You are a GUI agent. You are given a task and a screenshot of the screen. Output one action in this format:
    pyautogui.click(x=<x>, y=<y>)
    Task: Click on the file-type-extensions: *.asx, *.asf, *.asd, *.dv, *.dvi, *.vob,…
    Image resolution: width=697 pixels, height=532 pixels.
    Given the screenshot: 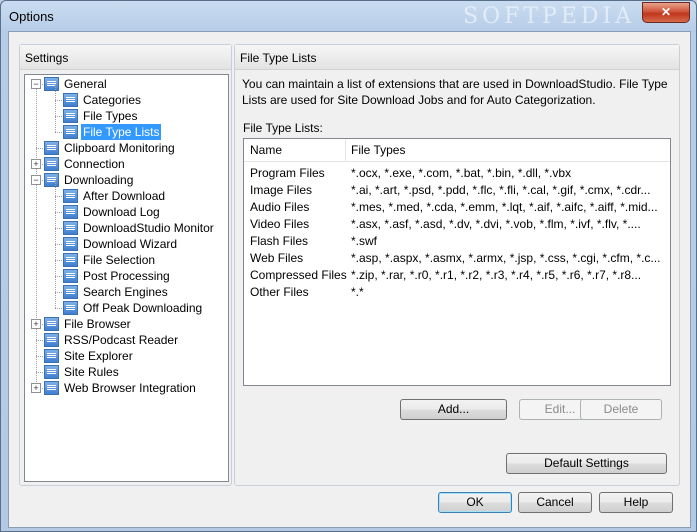 What is the action you would take?
    pyautogui.click(x=496, y=224)
    